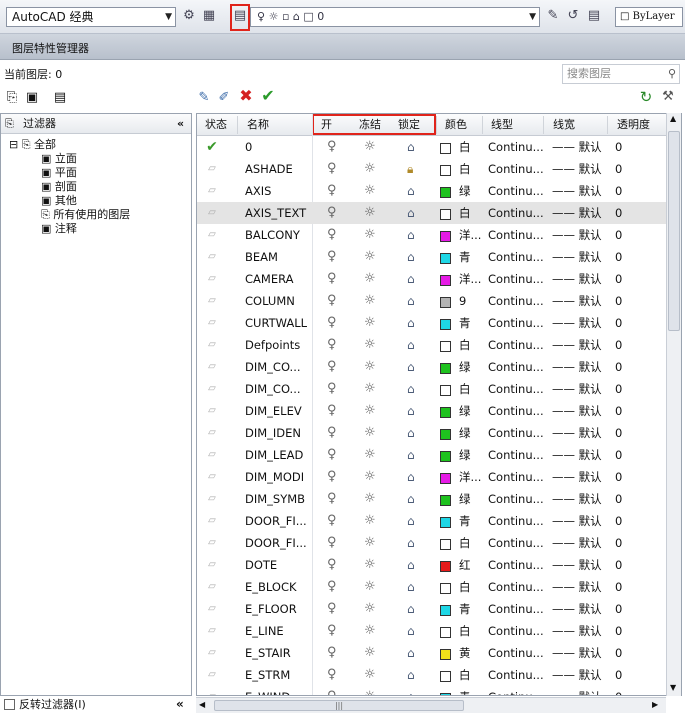 This screenshot has height=724, width=685. What do you see at coordinates (465, 653) in the screenshot?
I see `layer-color: 黄` at bounding box center [465, 653].